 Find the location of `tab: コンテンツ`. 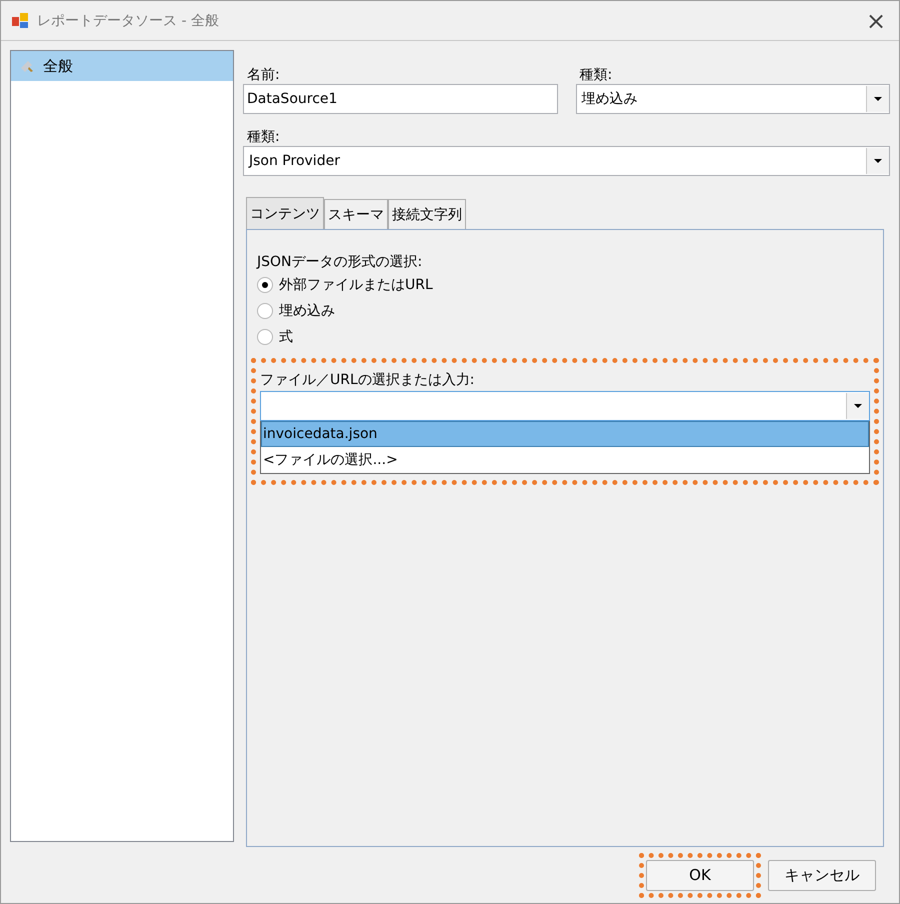

tab: コンテンツ is located at coordinates (285, 213).